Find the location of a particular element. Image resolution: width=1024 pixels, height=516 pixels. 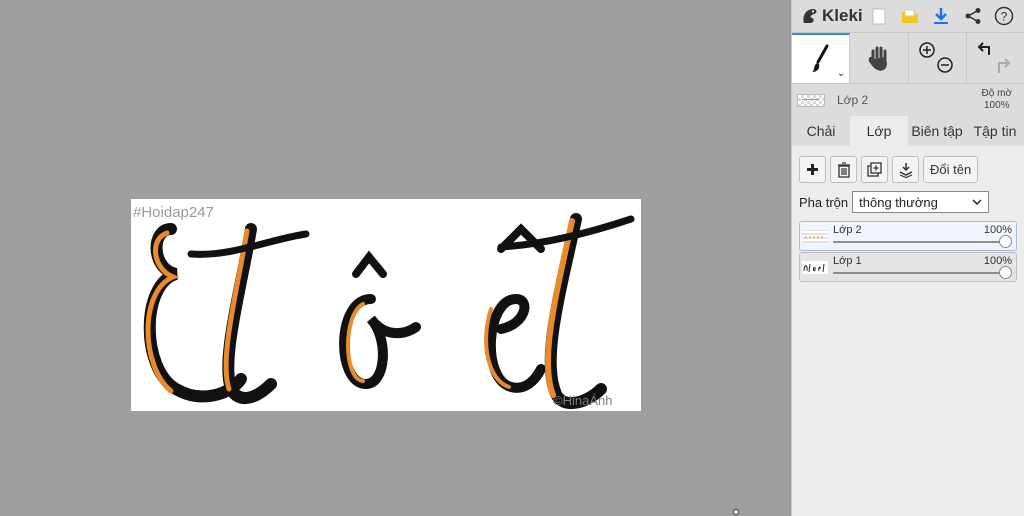

undo-redo-icon is located at coordinates (994, 57).